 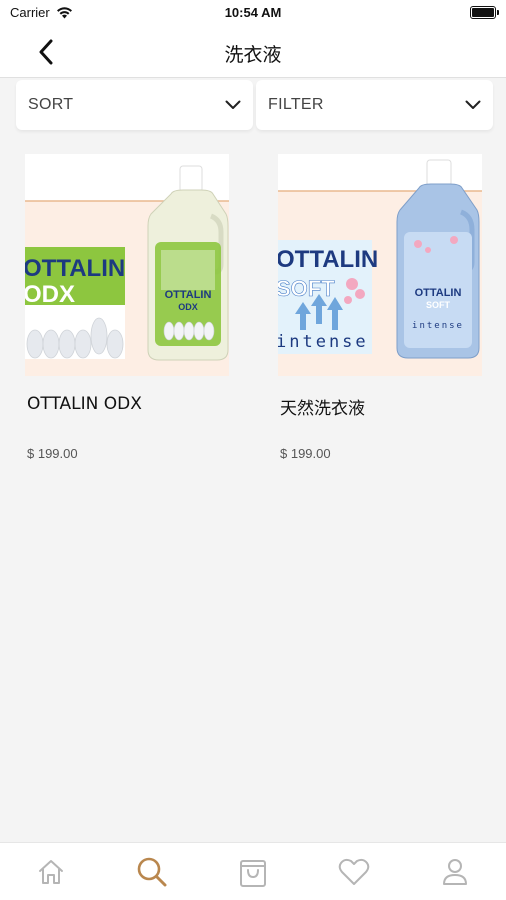 I want to click on filter-dropdown: FILTER, so click(x=374, y=105).